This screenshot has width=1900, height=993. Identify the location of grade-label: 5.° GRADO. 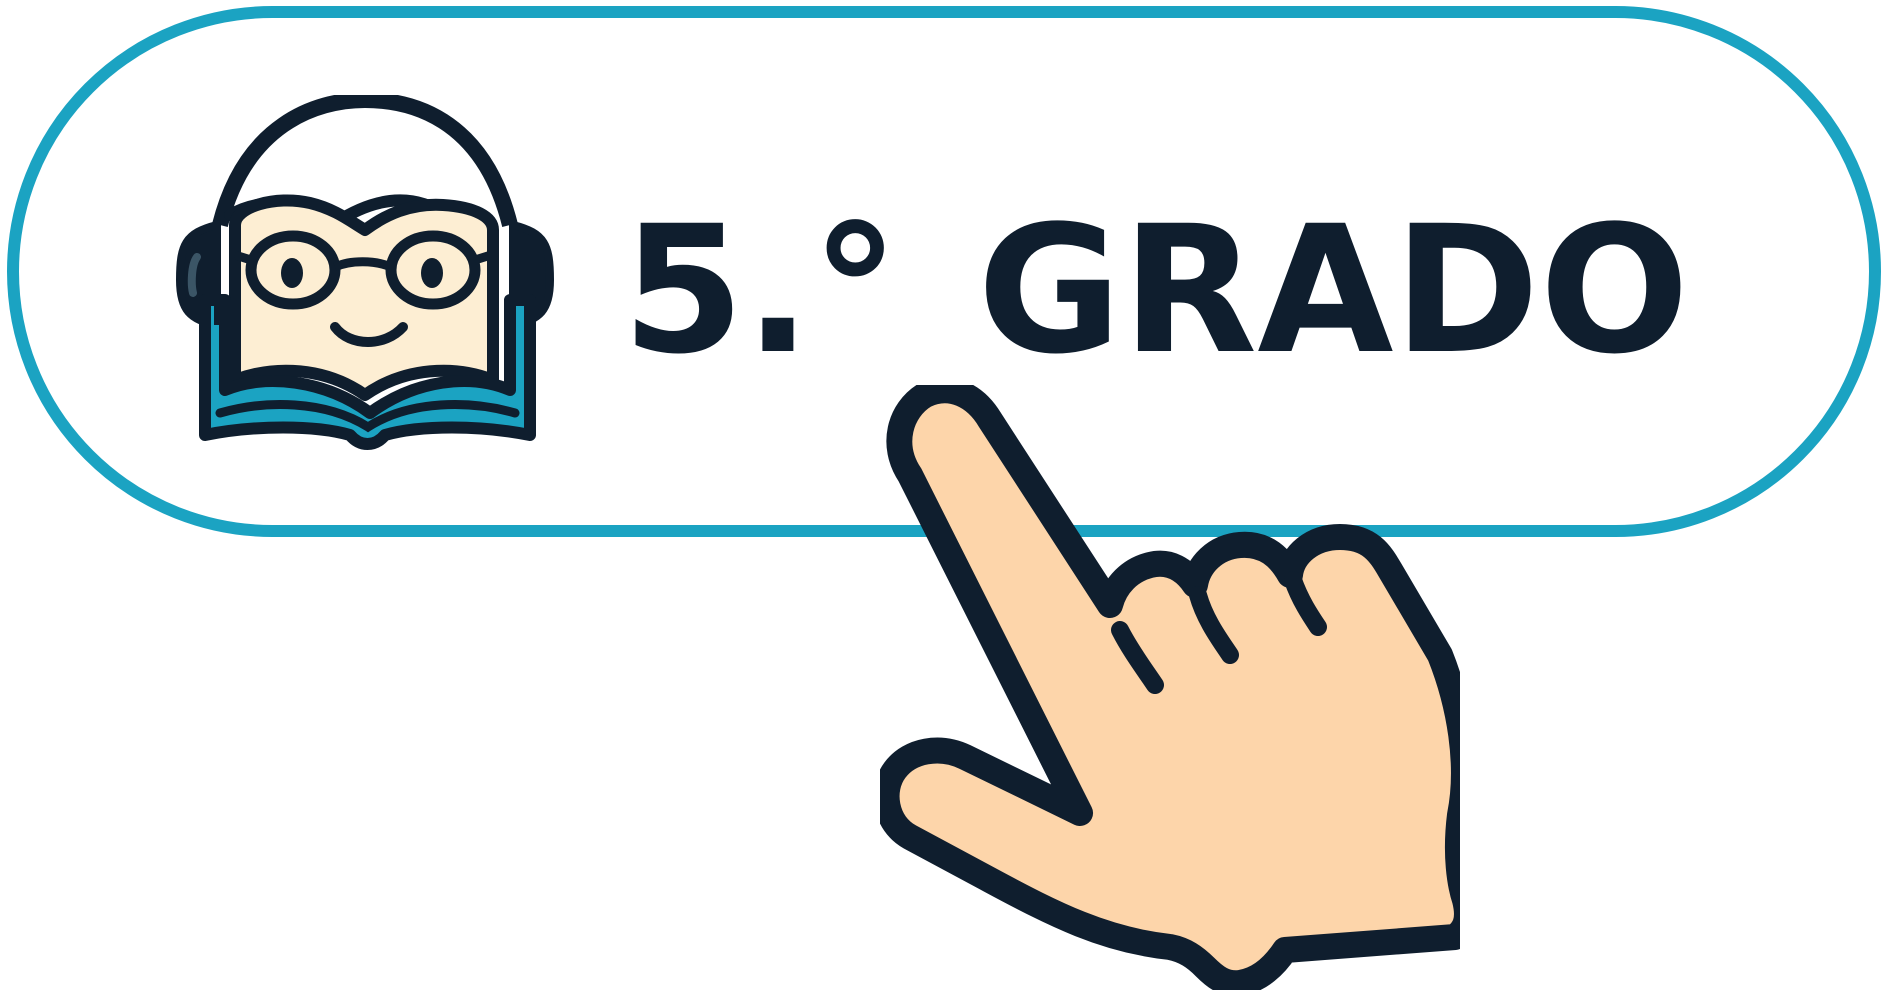
(1156, 290).